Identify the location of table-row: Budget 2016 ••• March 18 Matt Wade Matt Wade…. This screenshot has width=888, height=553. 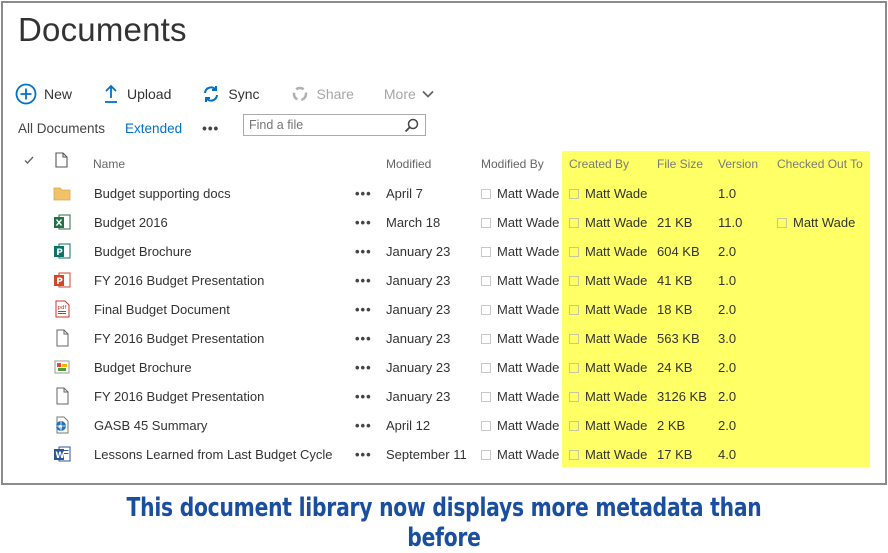
(444, 222).